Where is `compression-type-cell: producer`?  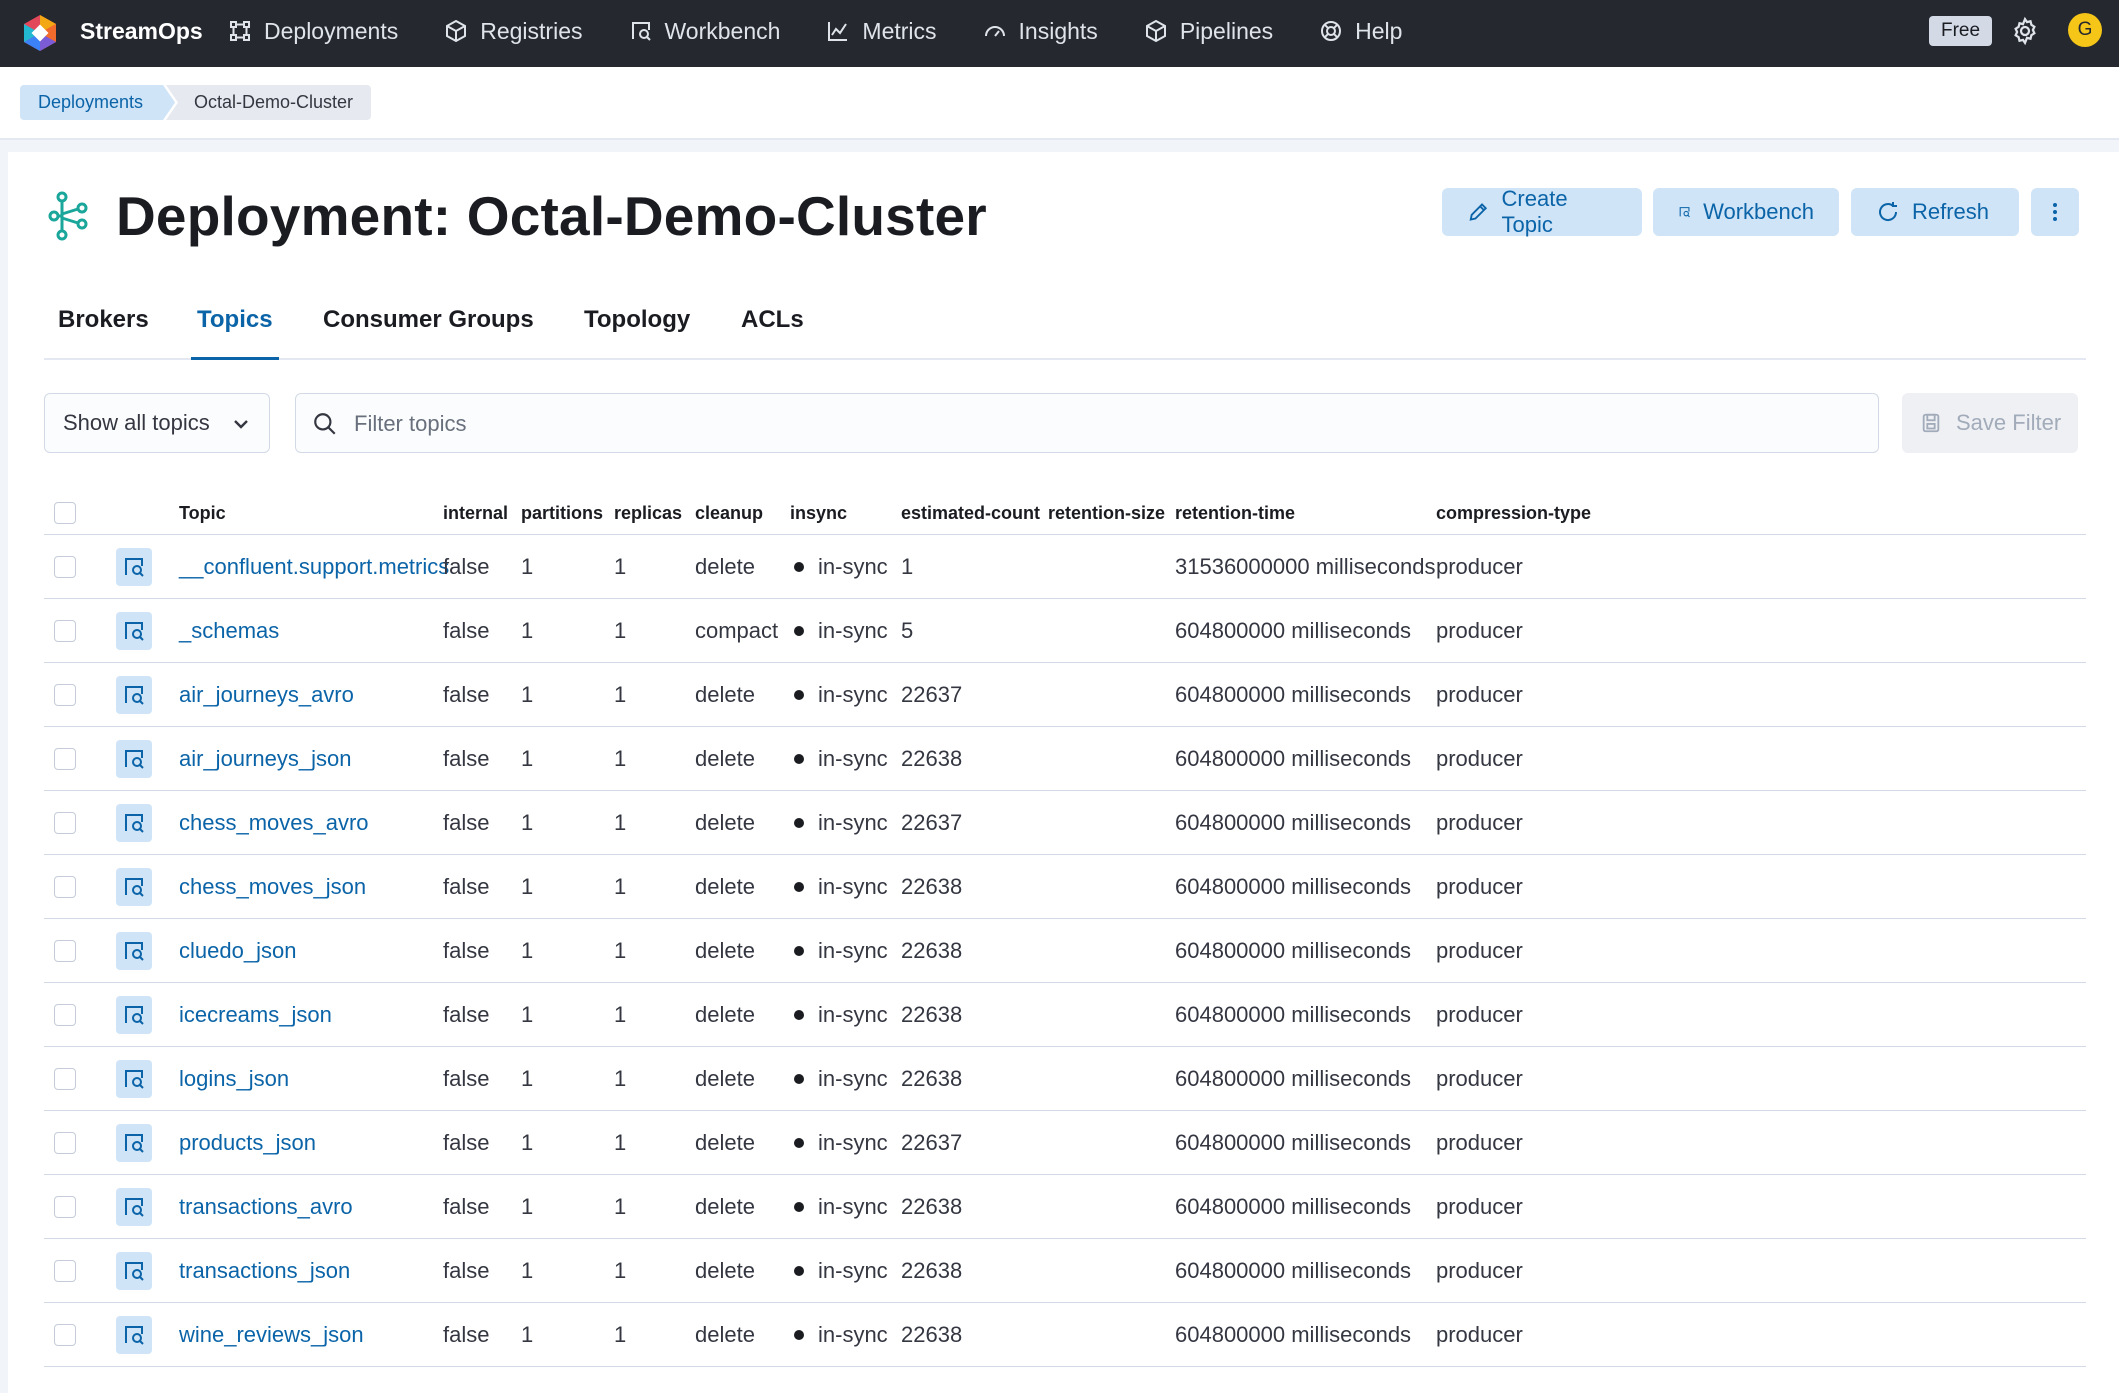 compression-type-cell: producer is located at coordinates (1479, 886).